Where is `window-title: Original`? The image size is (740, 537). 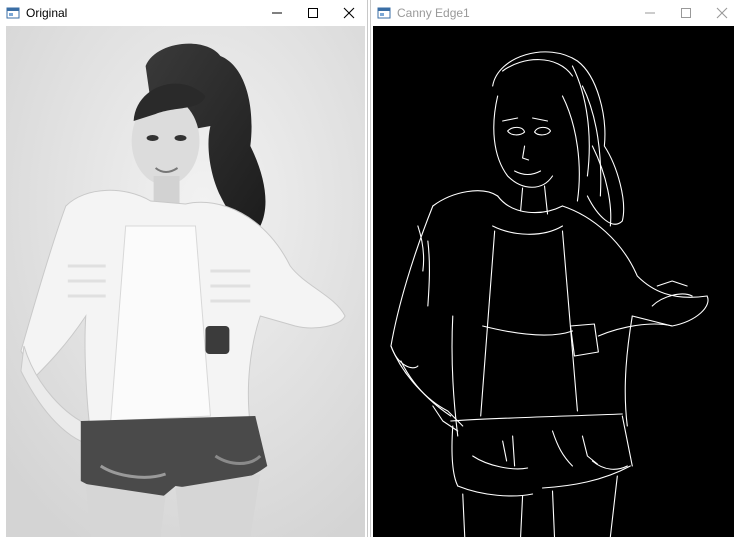 window-title: Original is located at coordinates (47, 13).